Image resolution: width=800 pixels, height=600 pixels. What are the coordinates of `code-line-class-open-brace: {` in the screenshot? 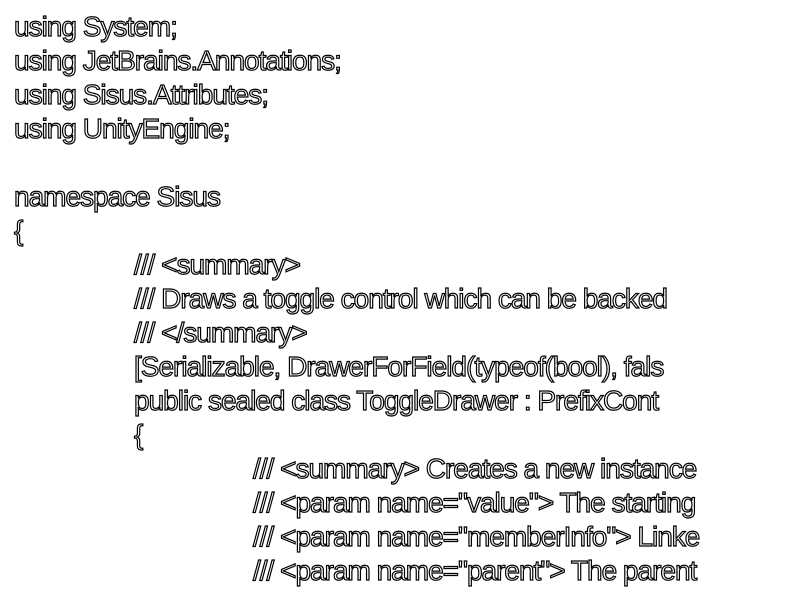 It's located at (138, 434).